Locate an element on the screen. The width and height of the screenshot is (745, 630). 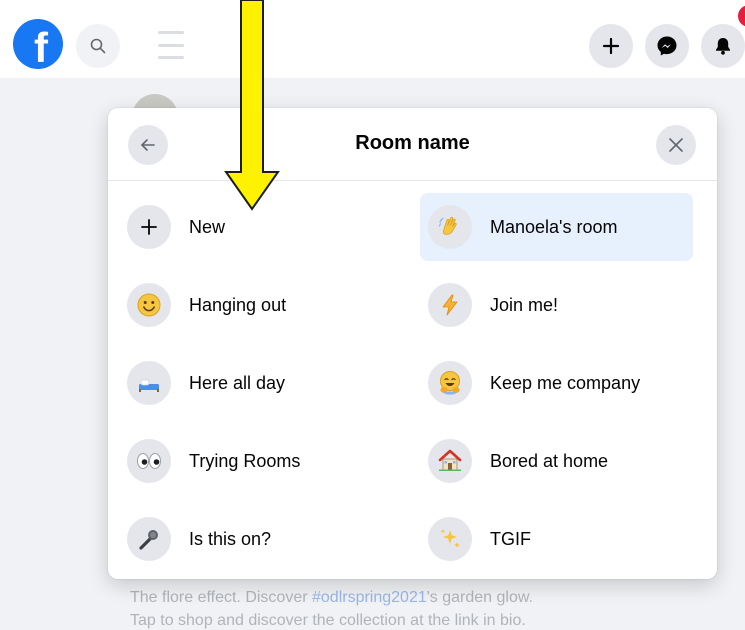
room-option-is-this-on: Is this on? is located at coordinates (267, 539).